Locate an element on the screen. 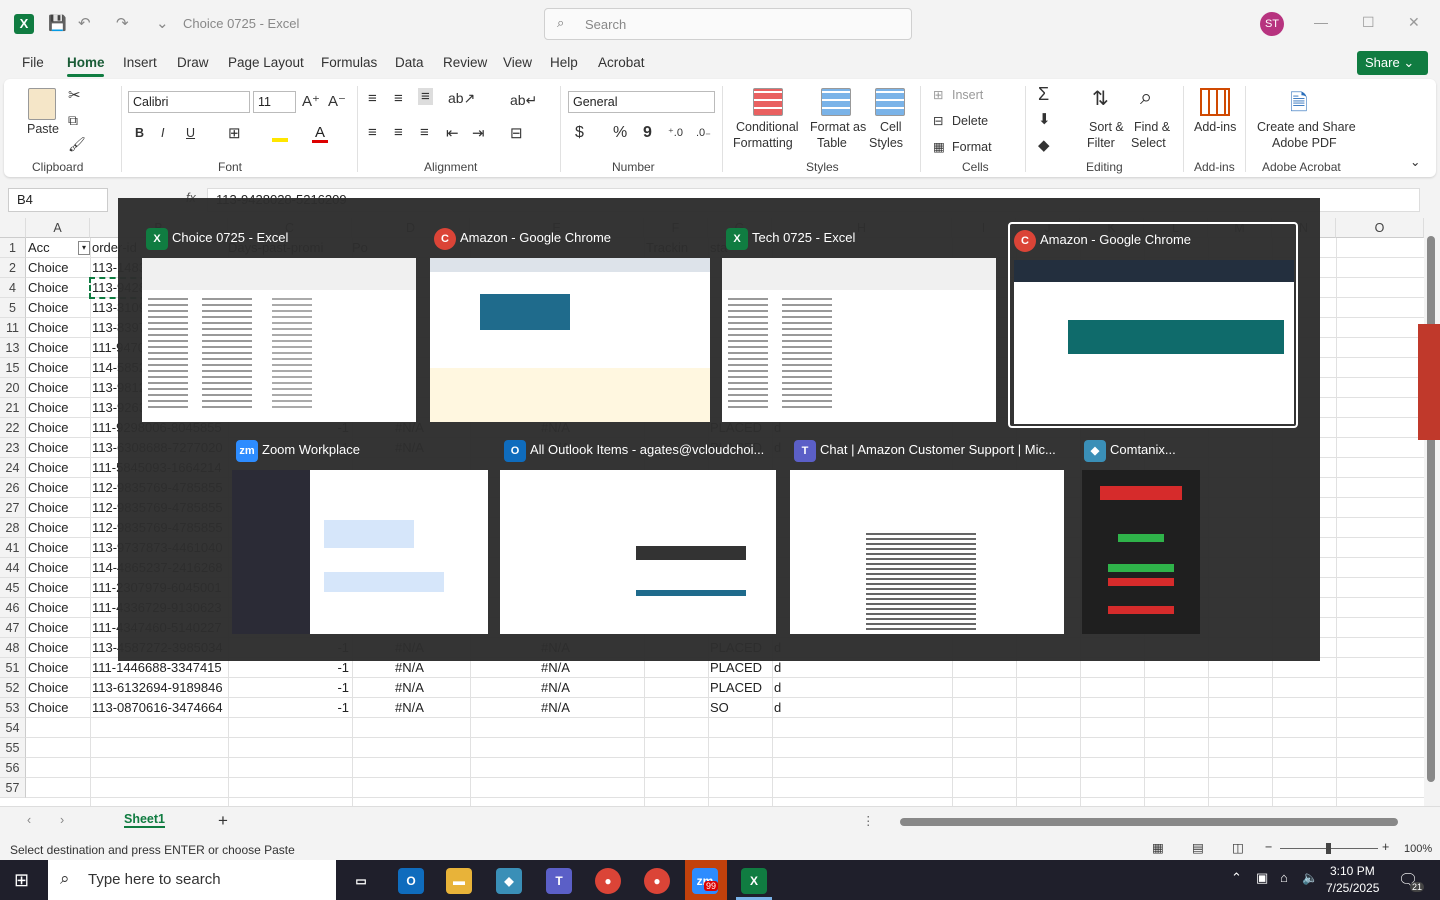  paste-icon is located at coordinates (42, 104).